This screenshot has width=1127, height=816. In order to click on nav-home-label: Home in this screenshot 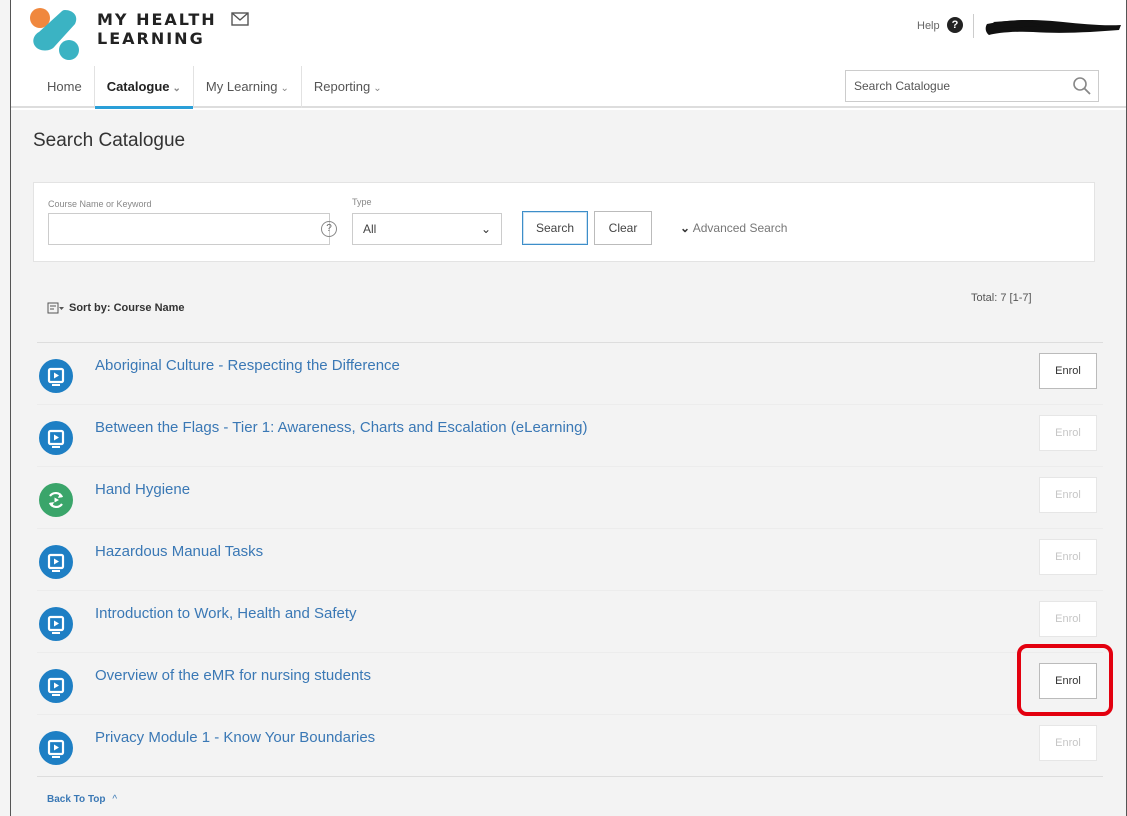, I will do `click(64, 86)`.